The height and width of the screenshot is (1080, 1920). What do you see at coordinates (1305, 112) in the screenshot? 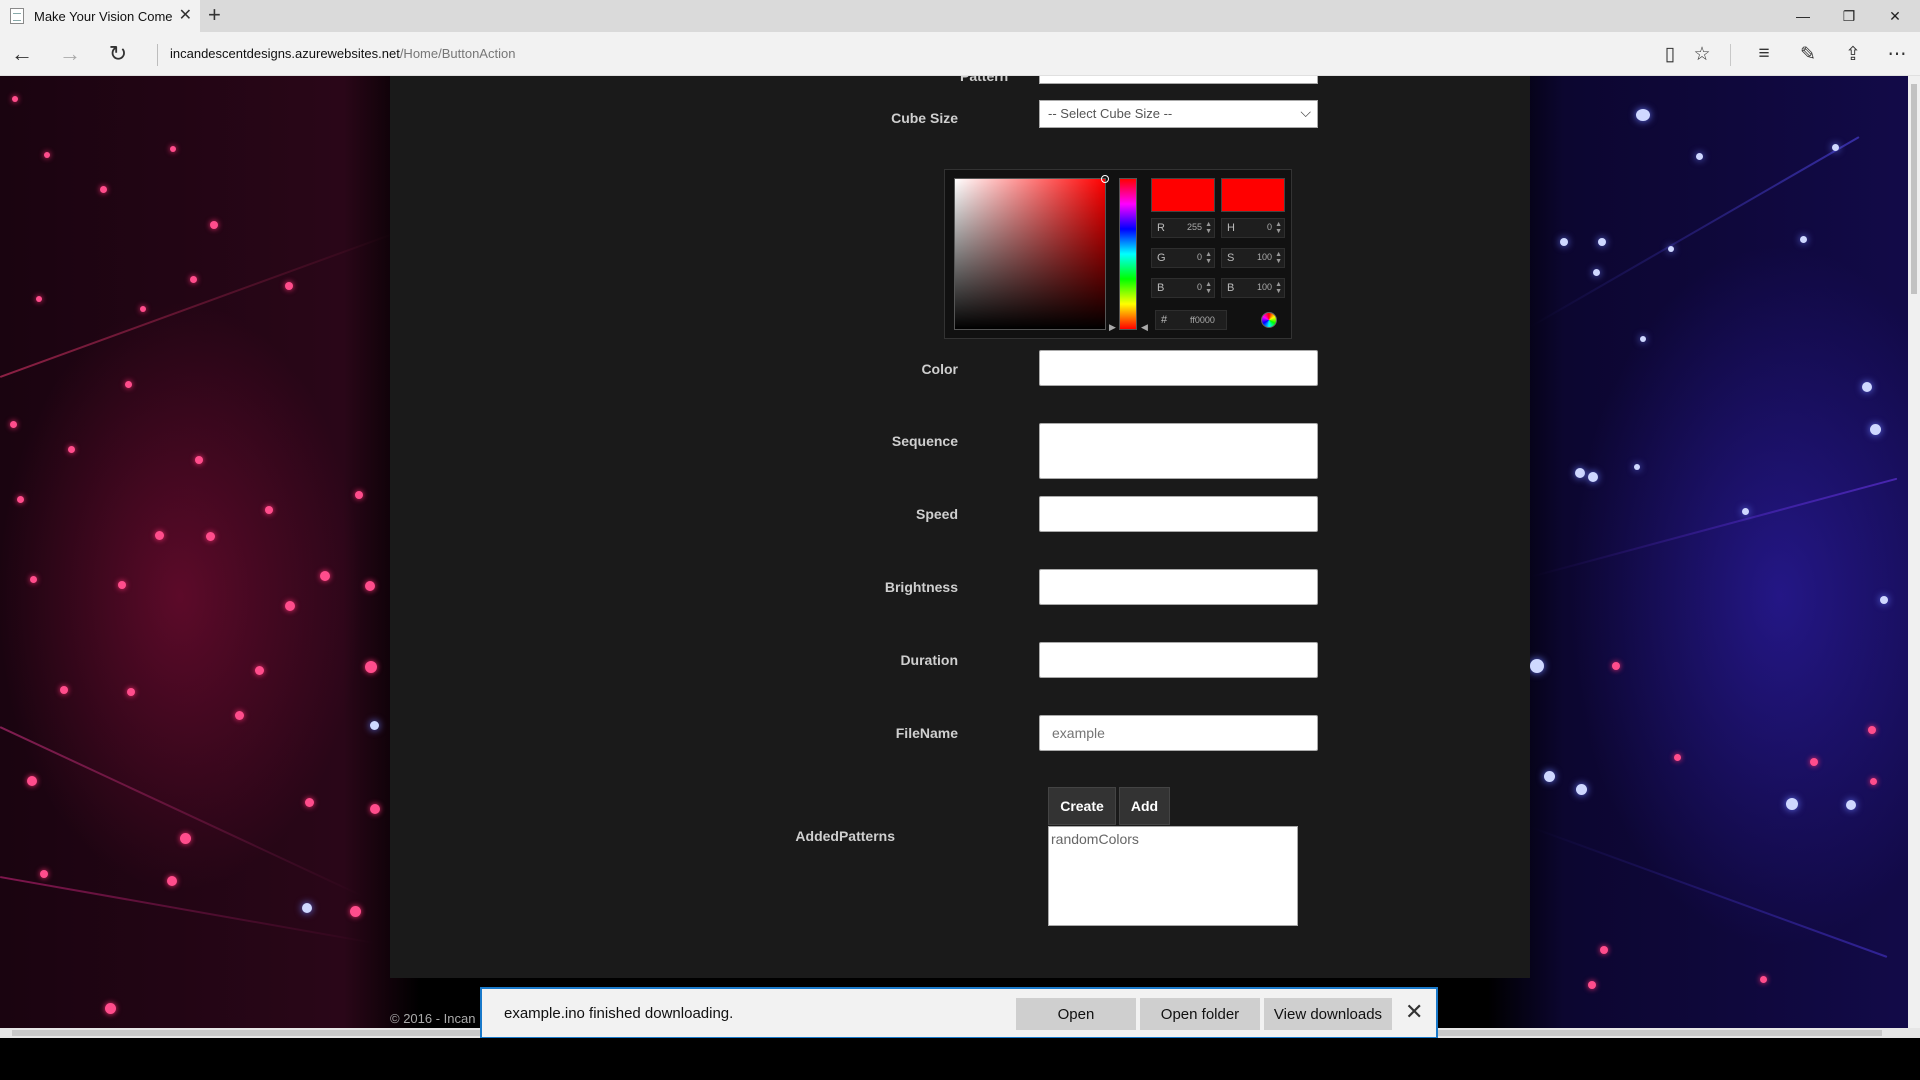
I see `chevron-down-icon: ⌵` at bounding box center [1305, 112].